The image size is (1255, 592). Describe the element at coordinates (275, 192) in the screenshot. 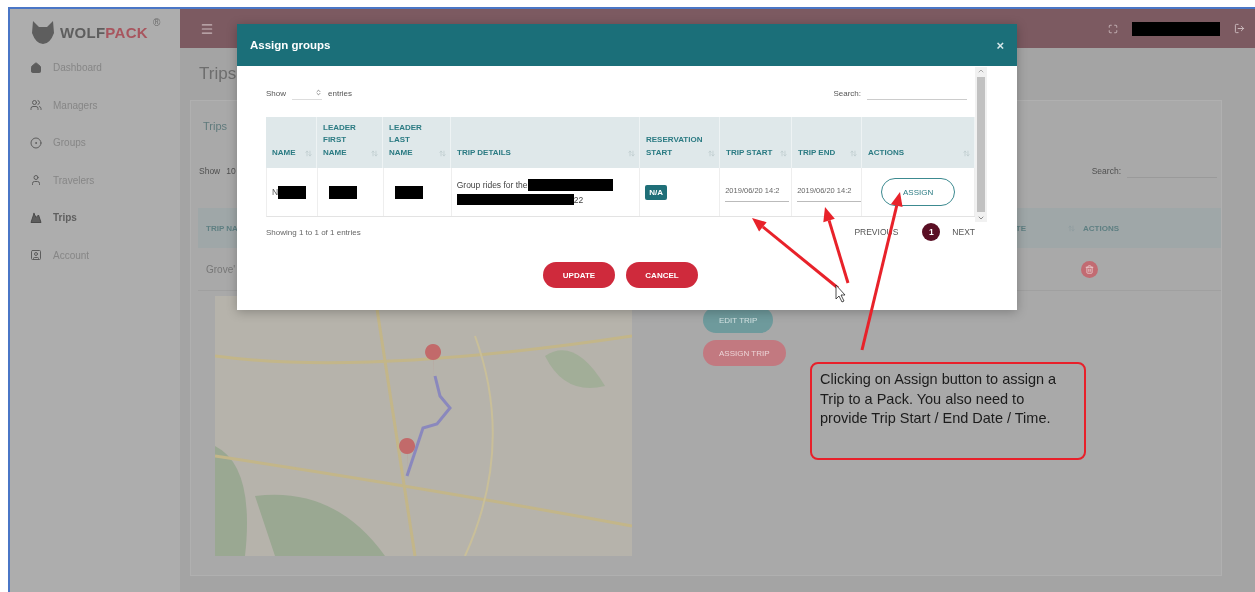

I see `table-cell: N` at that location.